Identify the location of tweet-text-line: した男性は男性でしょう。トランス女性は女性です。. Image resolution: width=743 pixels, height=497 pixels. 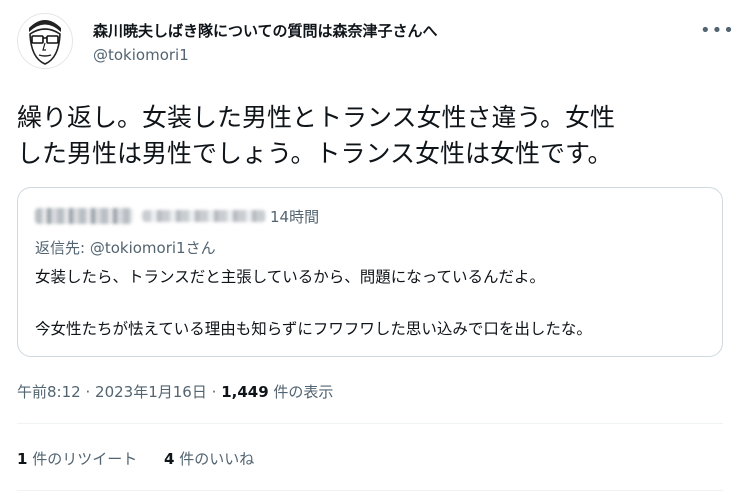
(315, 153).